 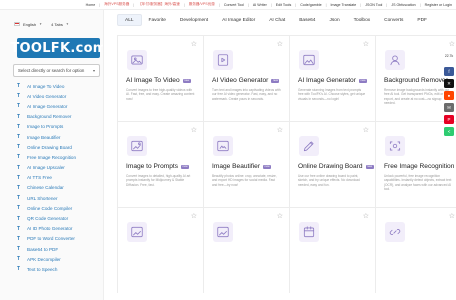 I want to click on sidebar-item: T Base64 to PDF, so click(x=51, y=249).